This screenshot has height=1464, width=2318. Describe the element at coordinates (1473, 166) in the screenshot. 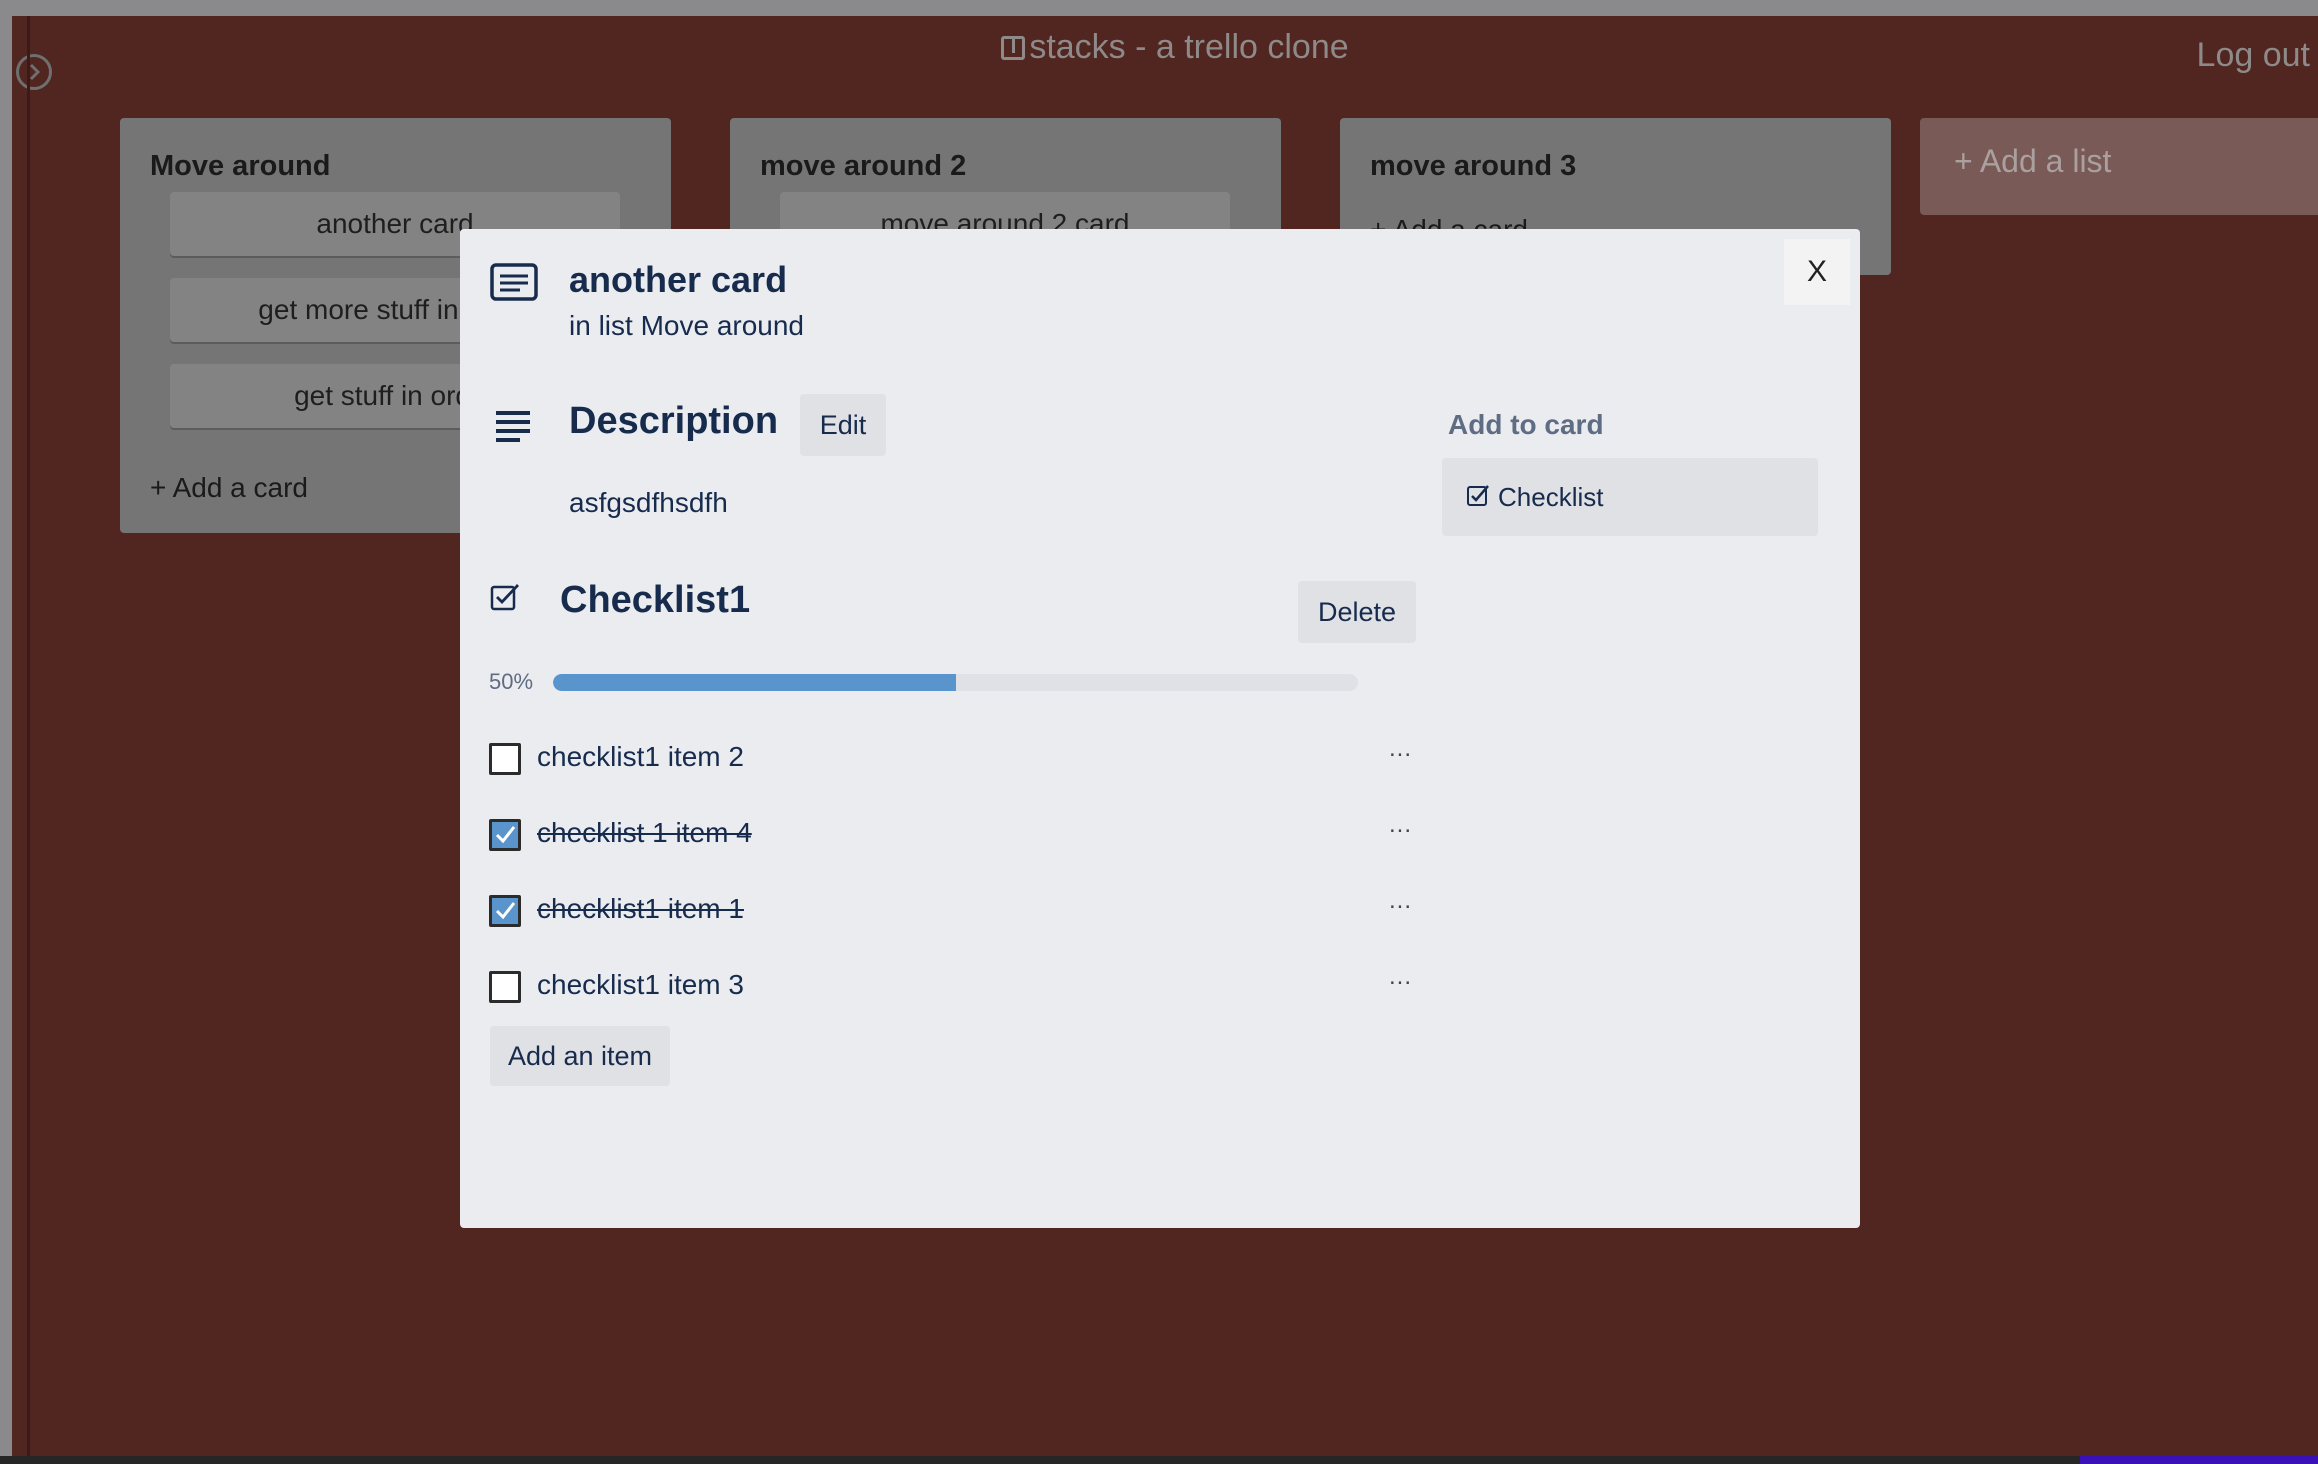

I see `list-title: move around 3` at that location.